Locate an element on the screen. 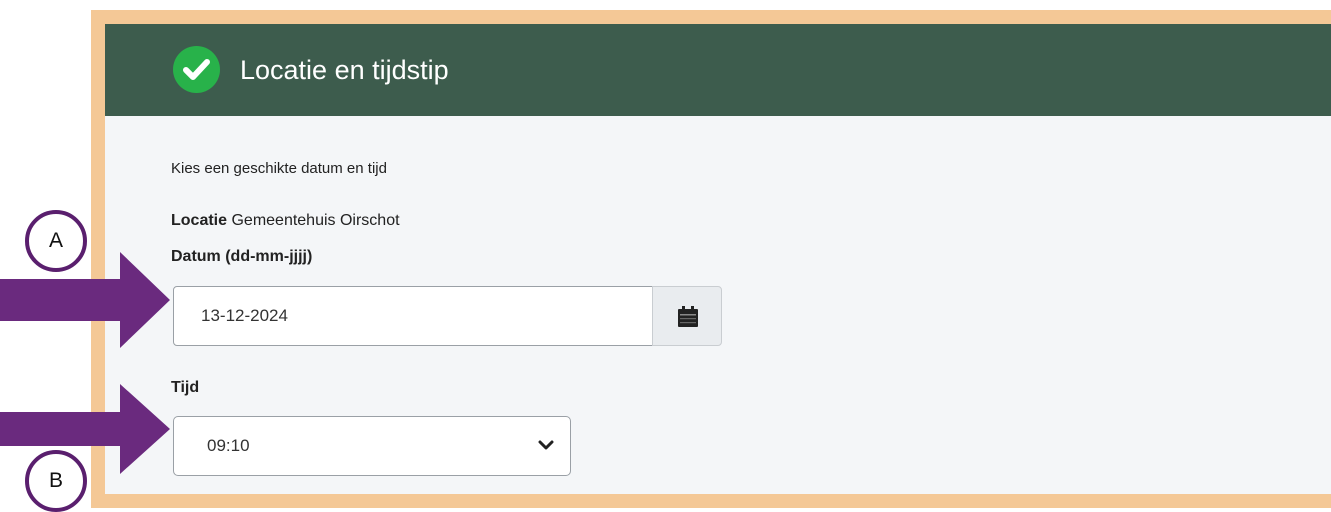 The image size is (1331, 512). location-label: Locatie is located at coordinates (199, 220).